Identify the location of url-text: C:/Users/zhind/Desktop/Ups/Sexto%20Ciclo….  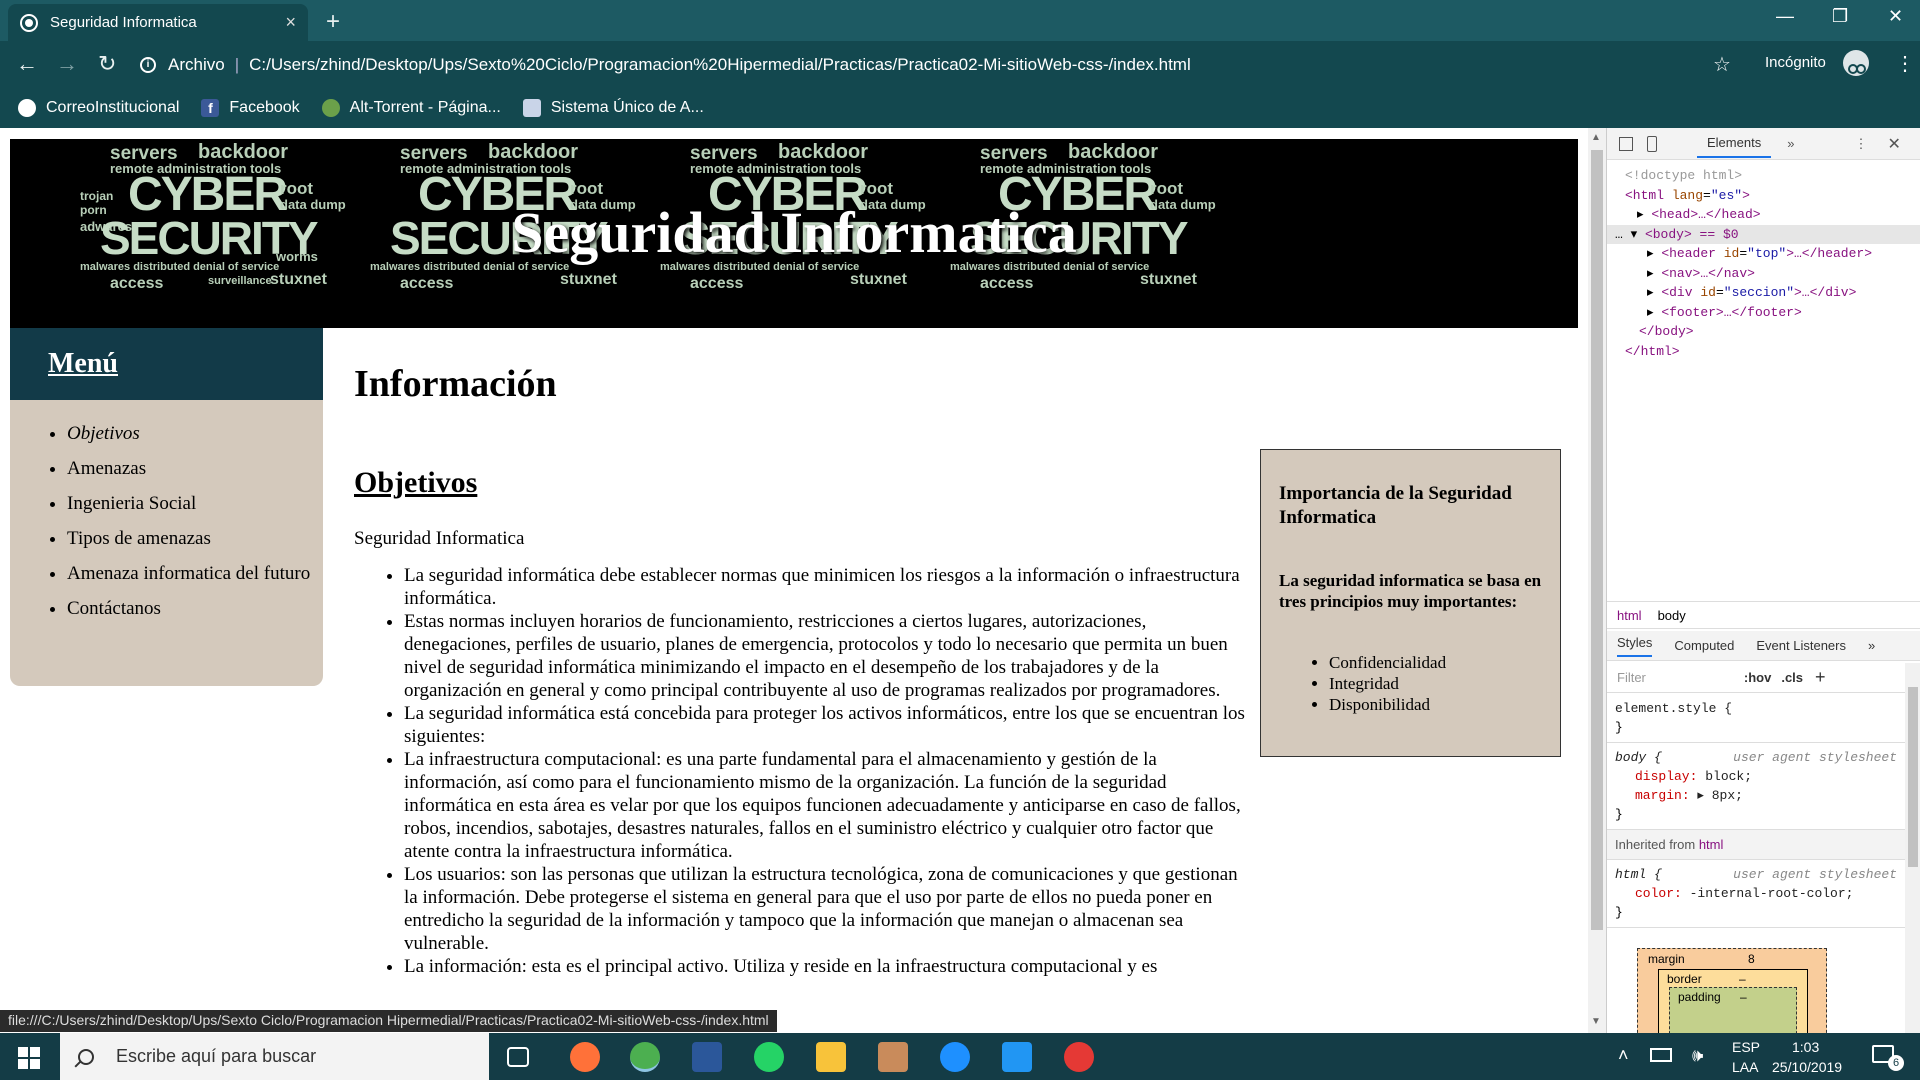
(720, 64).